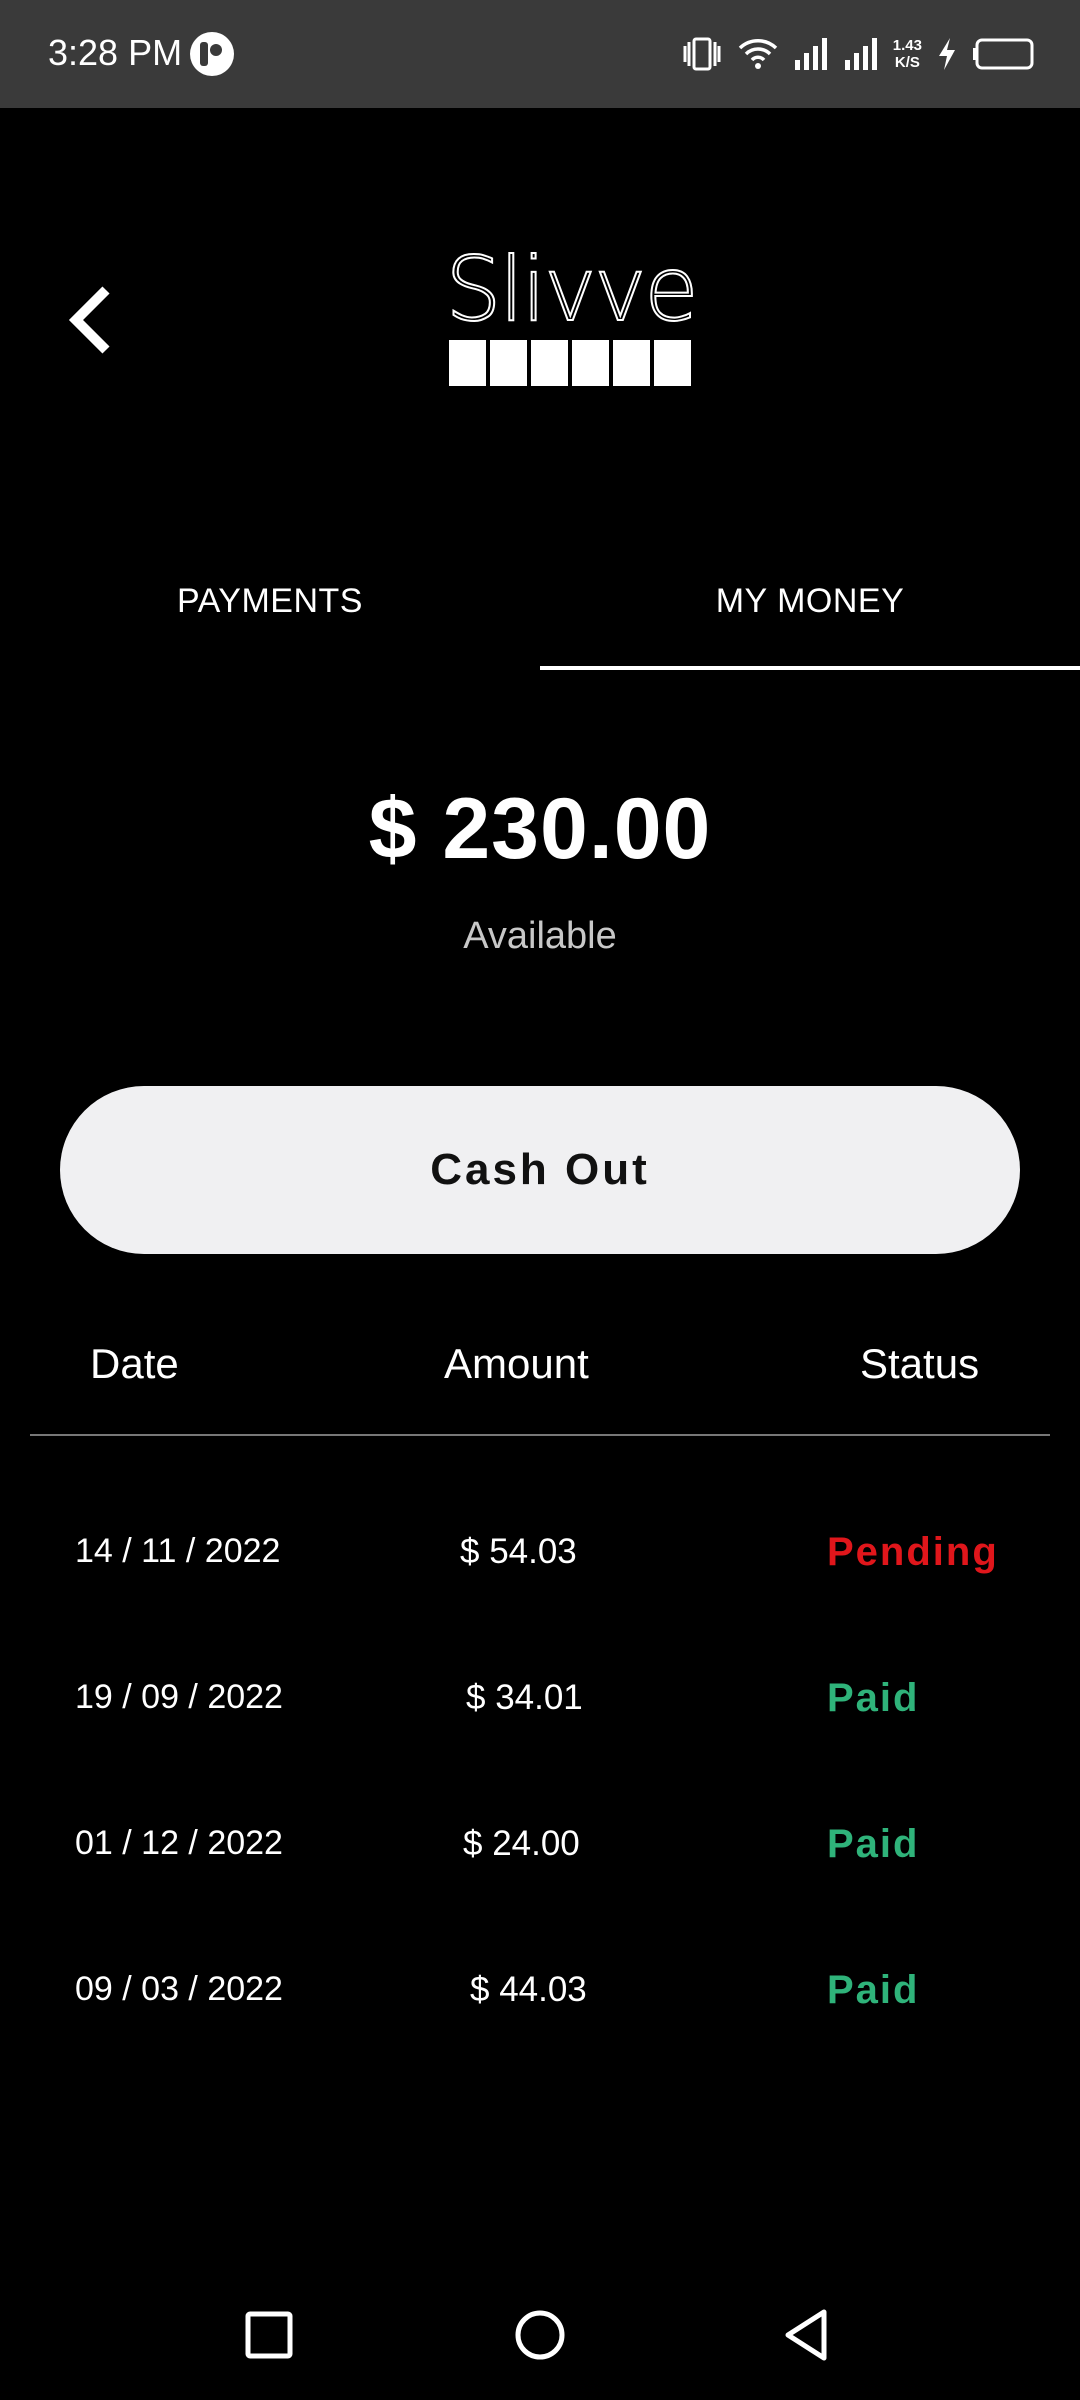 The width and height of the screenshot is (1080, 2400). Describe the element at coordinates (920, 1363) in the screenshot. I see `column-header-status: Status` at that location.